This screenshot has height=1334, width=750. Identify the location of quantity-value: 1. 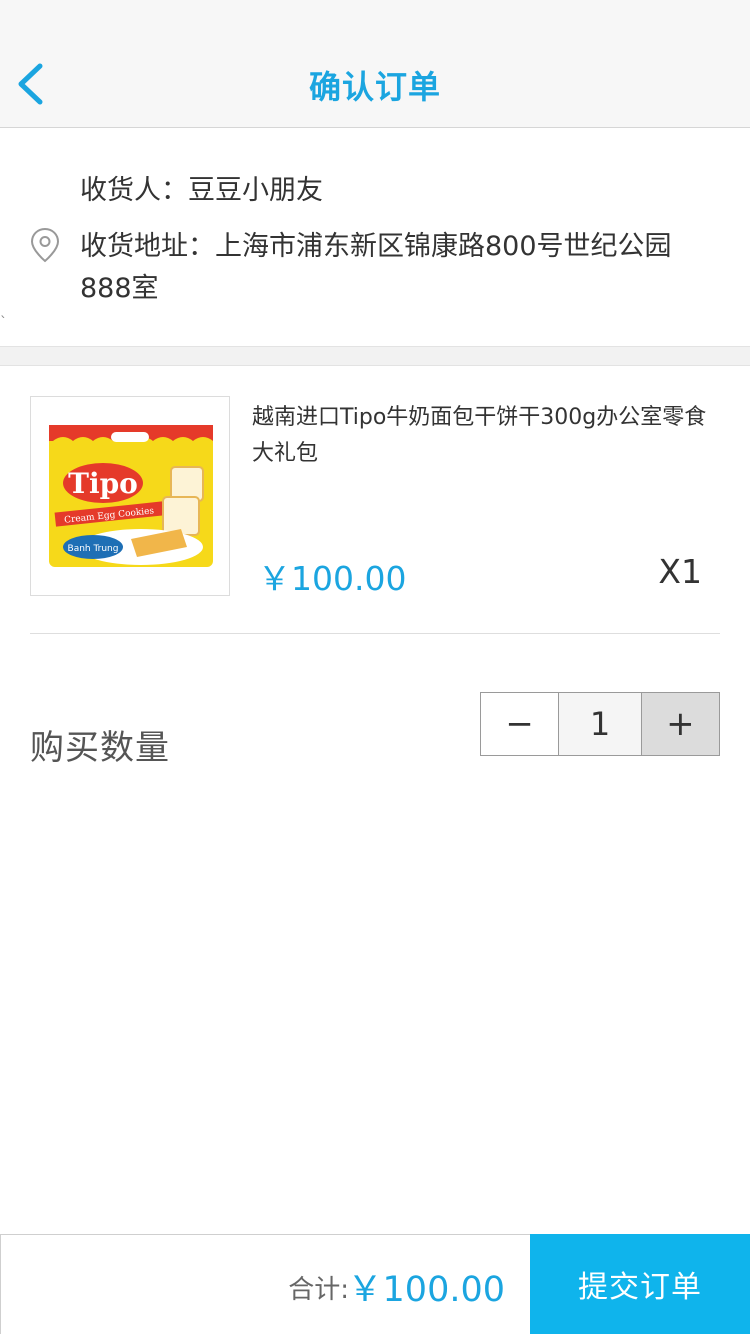
(600, 724).